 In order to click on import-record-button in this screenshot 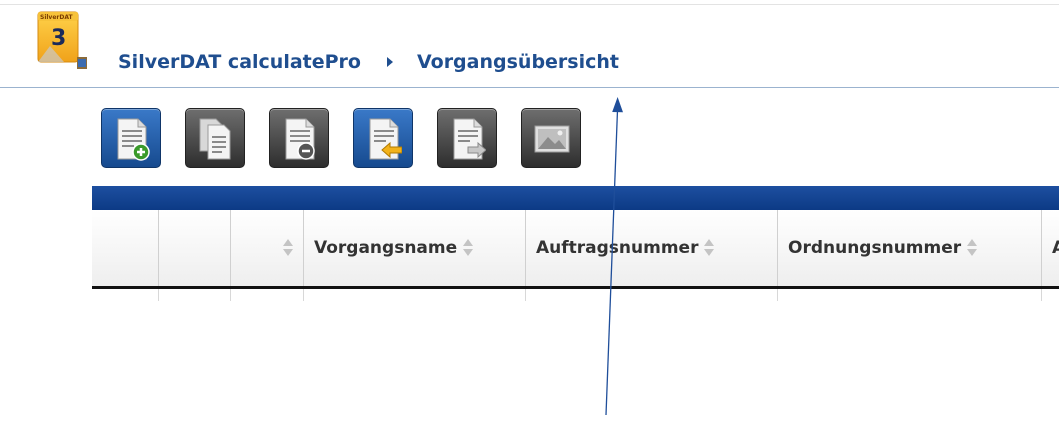, I will do `click(383, 138)`.